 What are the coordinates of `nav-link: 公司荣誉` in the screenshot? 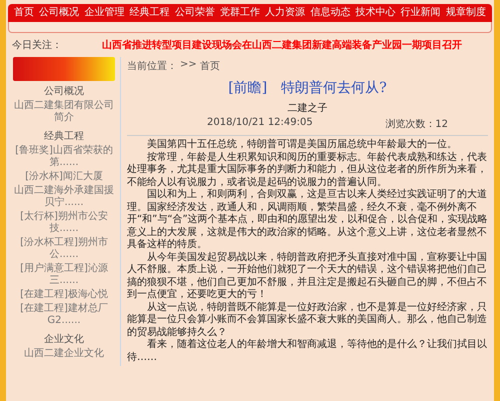 It's located at (194, 13).